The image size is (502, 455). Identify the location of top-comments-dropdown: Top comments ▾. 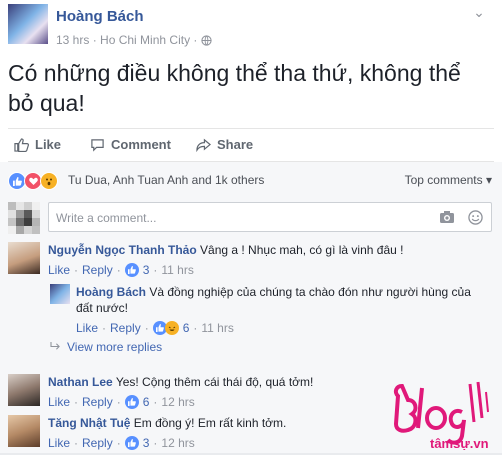
(448, 180).